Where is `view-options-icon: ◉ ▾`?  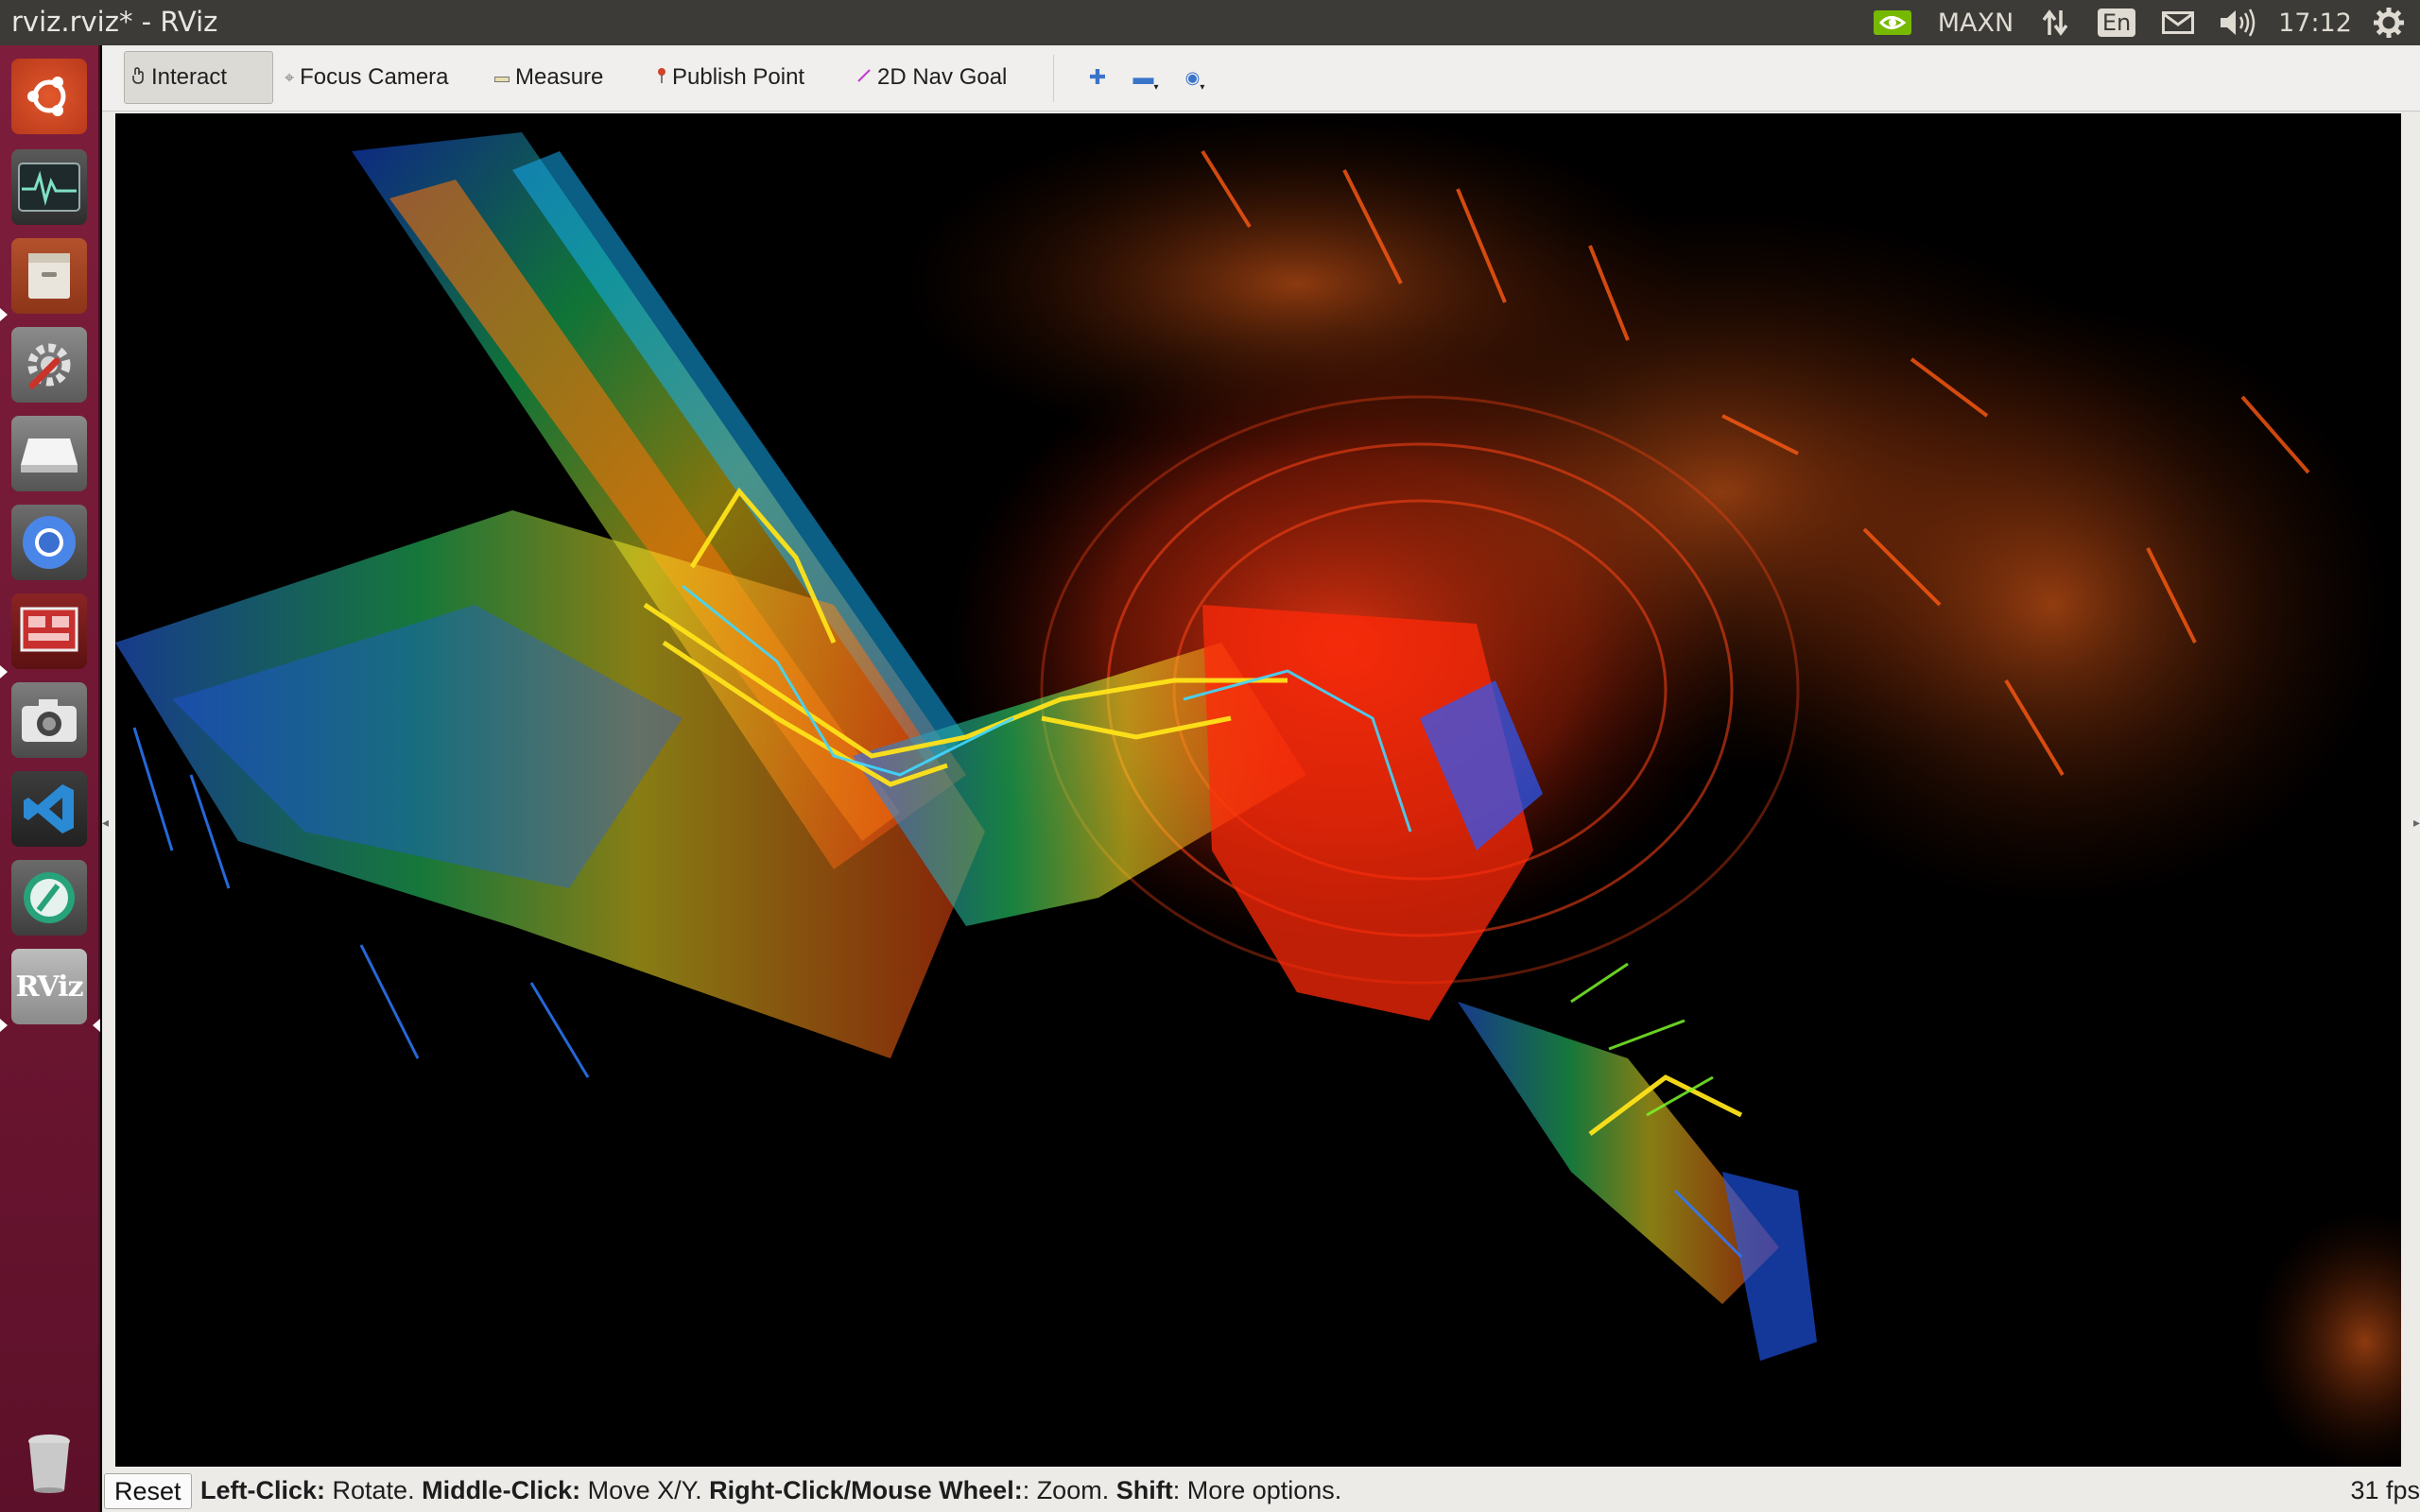
view-options-icon: ◉ ▾ is located at coordinates (1195, 77).